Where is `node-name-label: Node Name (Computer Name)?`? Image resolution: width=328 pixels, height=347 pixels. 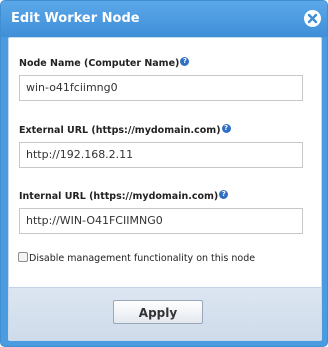 node-name-label: Node Name (Computer Name)? is located at coordinates (104, 63).